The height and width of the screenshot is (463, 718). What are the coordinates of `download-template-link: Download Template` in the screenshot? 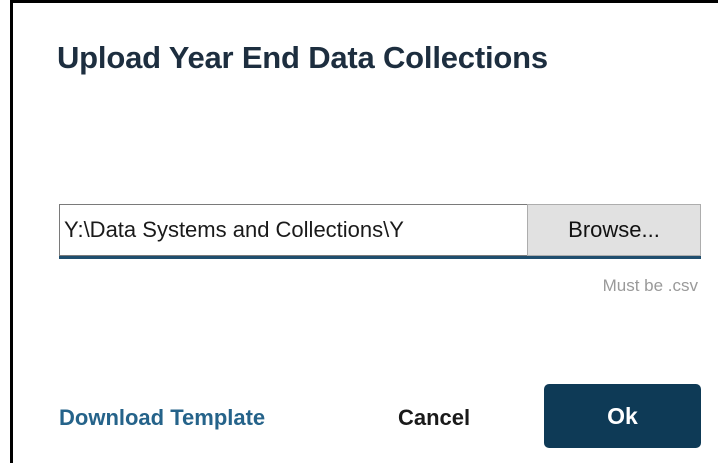 It's located at (162, 418).